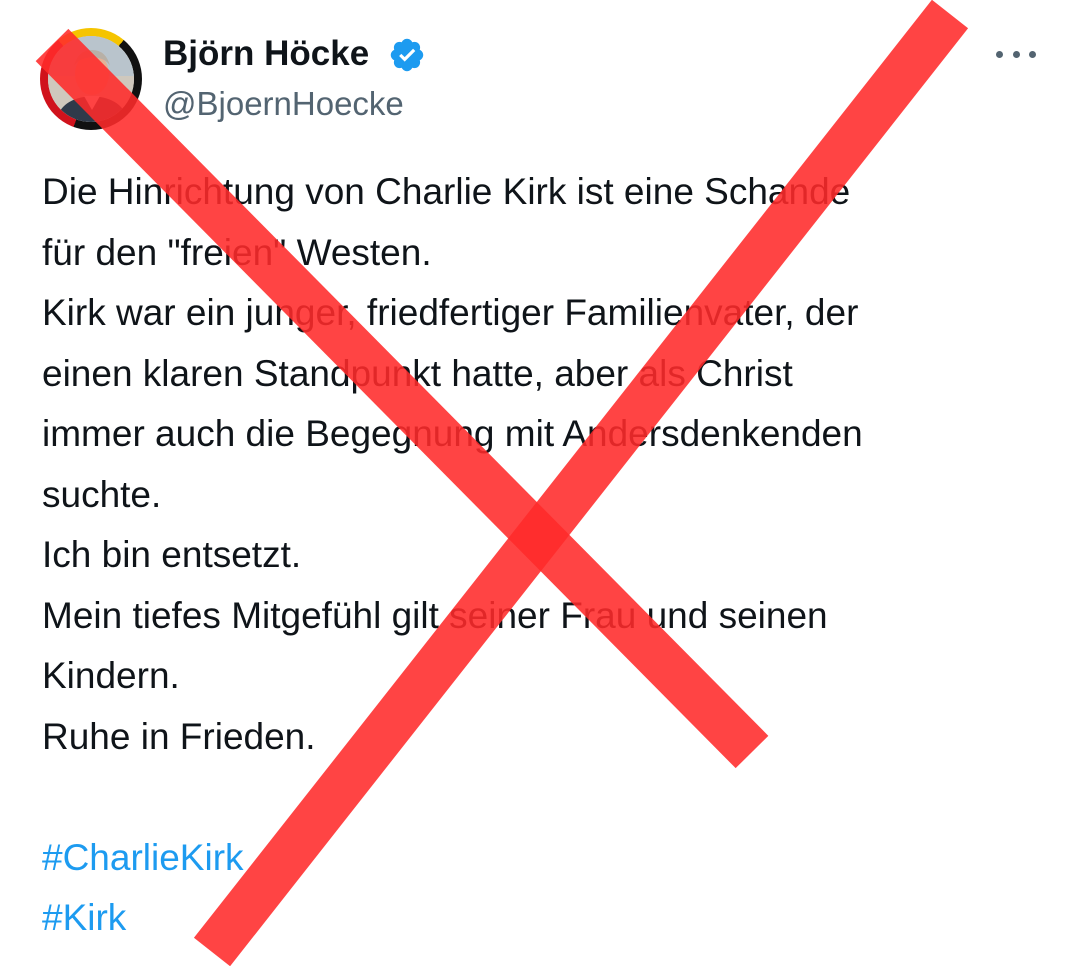 This screenshot has width=1080, height=966. What do you see at coordinates (179, 736) in the screenshot?
I see `tweet-line: Ruhe in Frieden.` at bounding box center [179, 736].